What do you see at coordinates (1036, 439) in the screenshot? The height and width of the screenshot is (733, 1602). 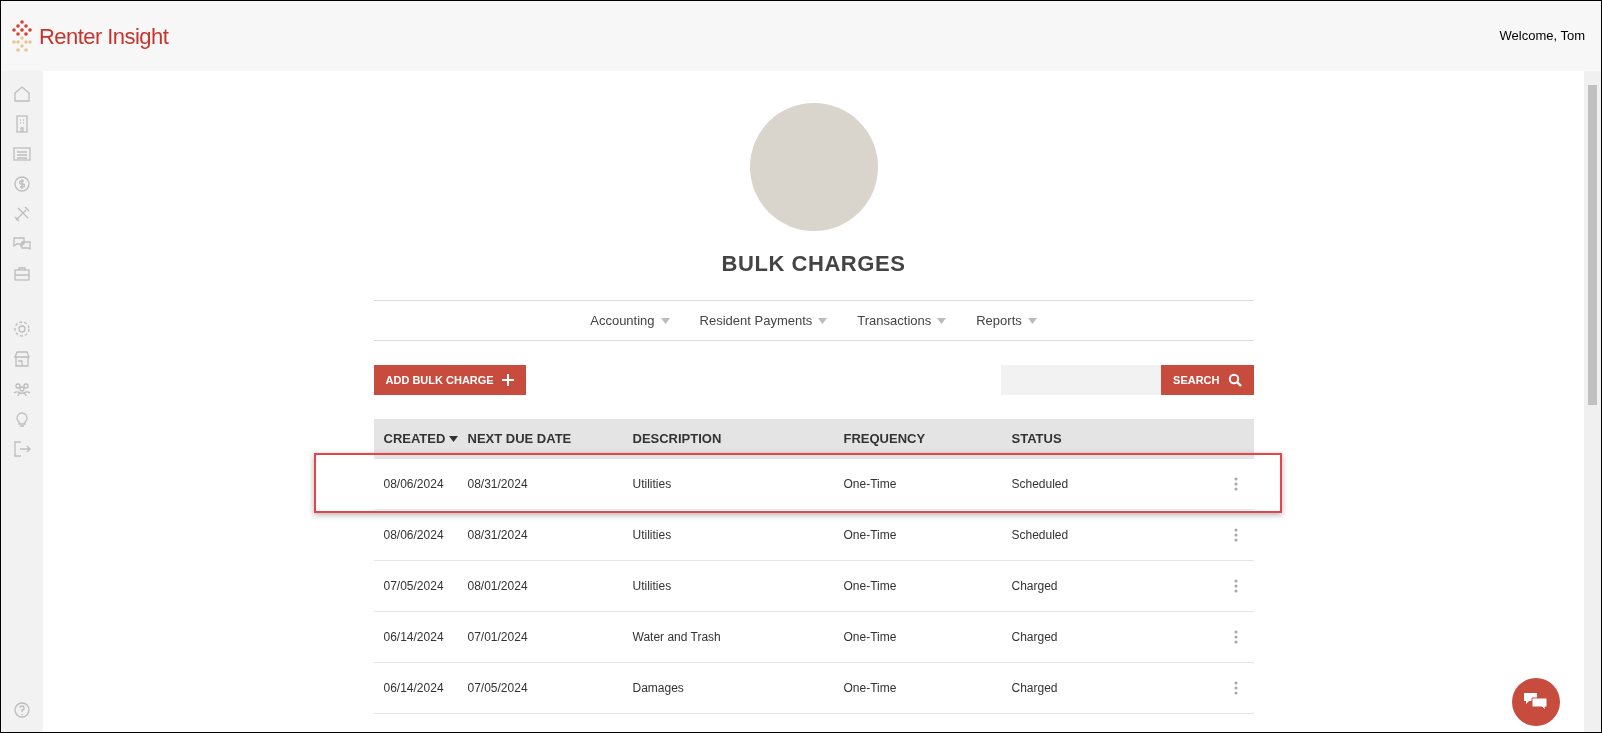 I see `column-header: STATUS` at bounding box center [1036, 439].